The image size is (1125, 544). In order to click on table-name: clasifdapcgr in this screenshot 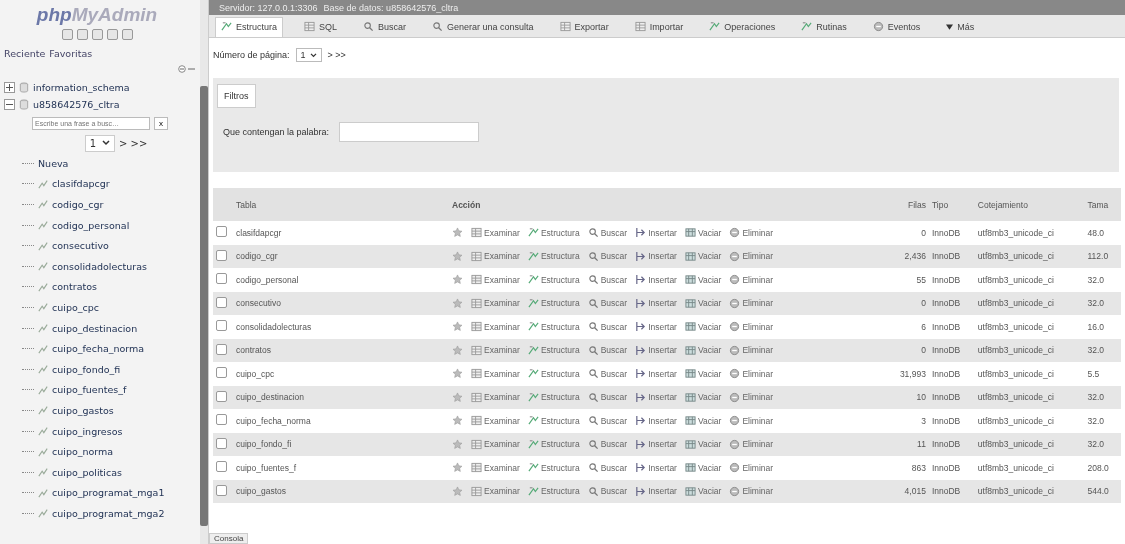, I will do `click(341, 233)`.